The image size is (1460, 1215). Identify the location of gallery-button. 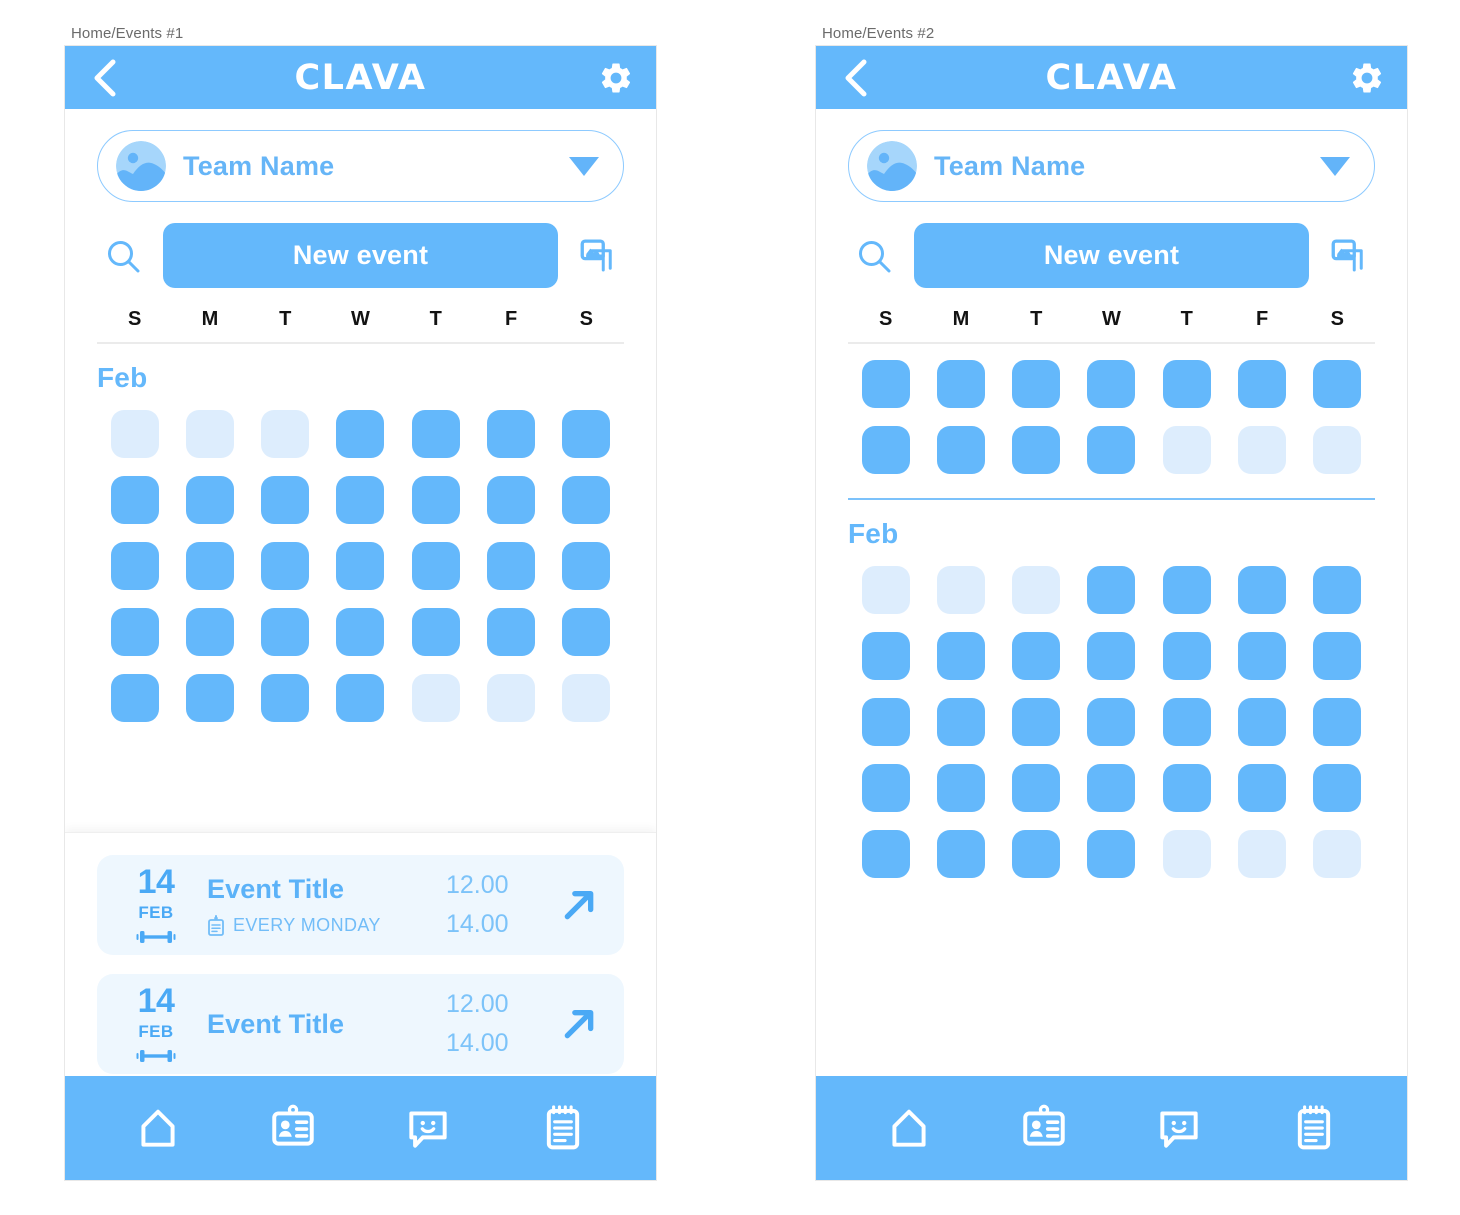
(1349, 256).